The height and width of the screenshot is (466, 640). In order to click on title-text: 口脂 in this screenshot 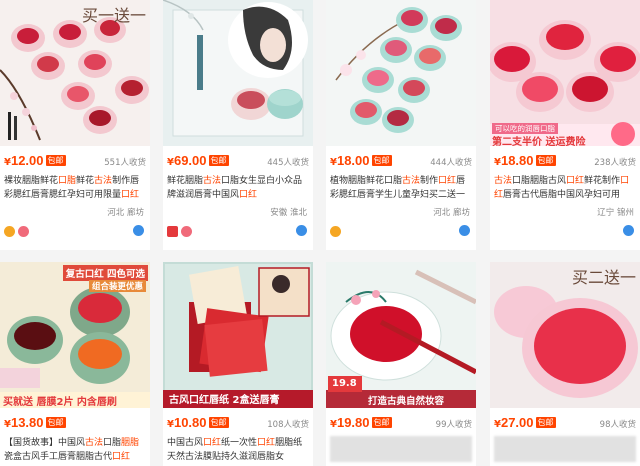, I will do `click(112, 443)`.